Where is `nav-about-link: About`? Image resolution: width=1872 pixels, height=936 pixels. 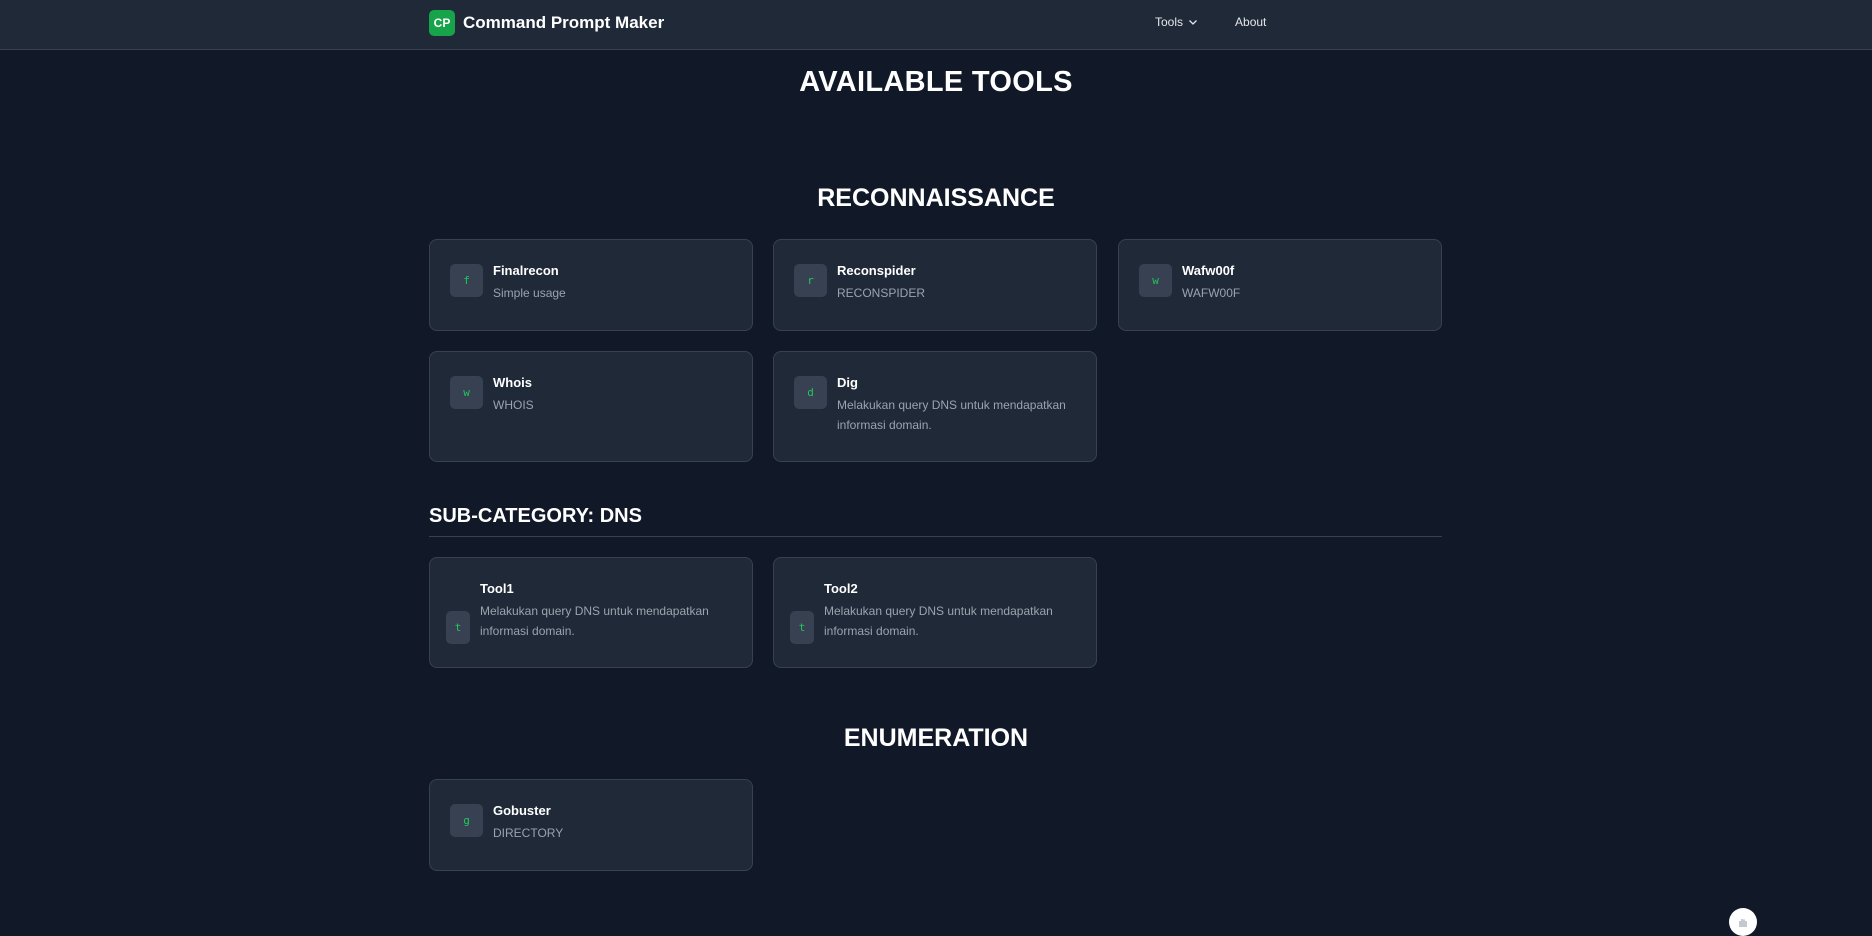
nav-about-link: About is located at coordinates (1250, 22).